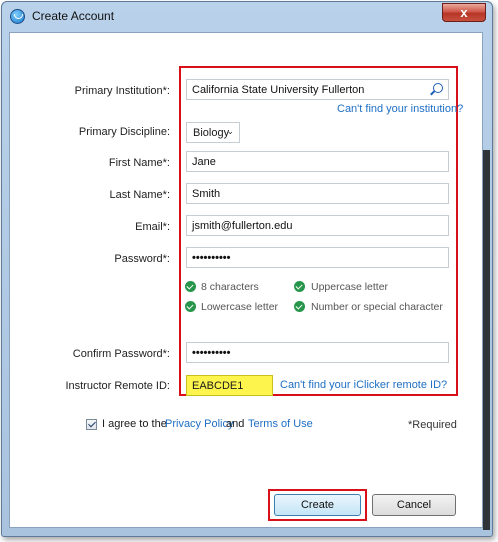 This screenshot has width=498, height=542. Describe the element at coordinates (317, 161) in the screenshot. I see `first-name-input: Jane` at that location.